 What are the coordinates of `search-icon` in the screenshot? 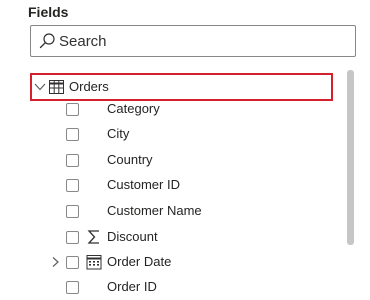 It's located at (47, 41).